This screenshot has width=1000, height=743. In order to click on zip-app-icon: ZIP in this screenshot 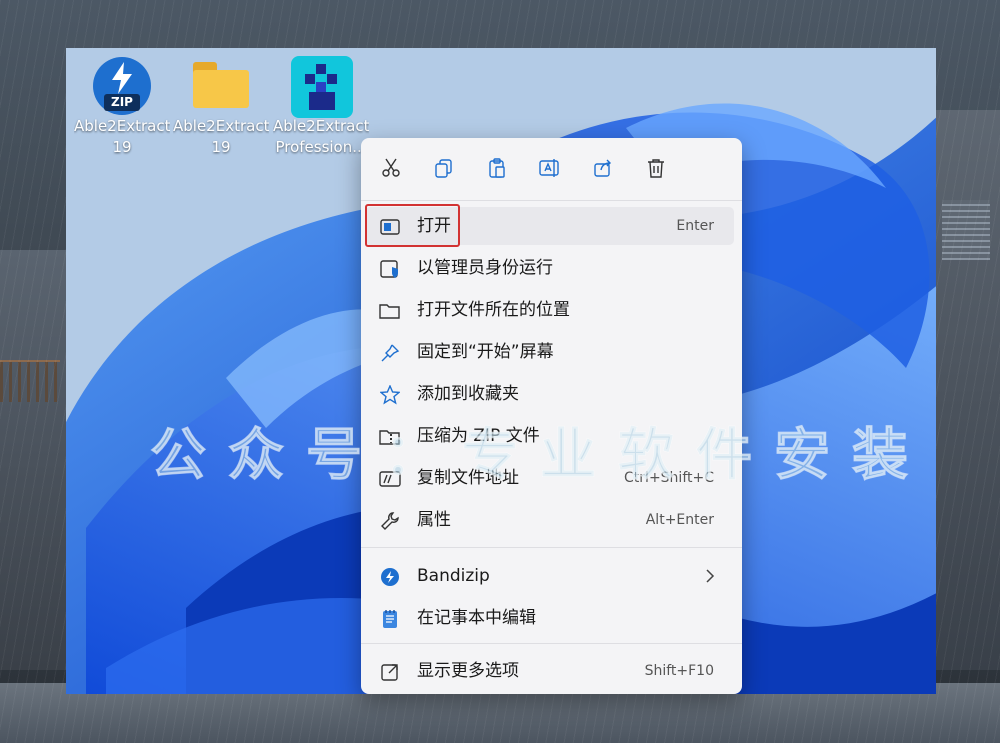, I will do `click(122, 86)`.